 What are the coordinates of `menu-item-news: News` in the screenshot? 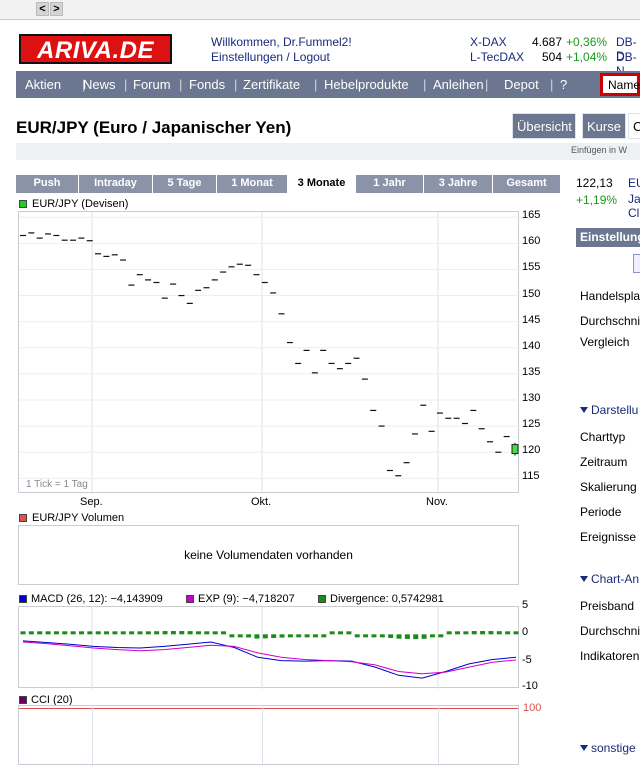 It's located at (99, 84).